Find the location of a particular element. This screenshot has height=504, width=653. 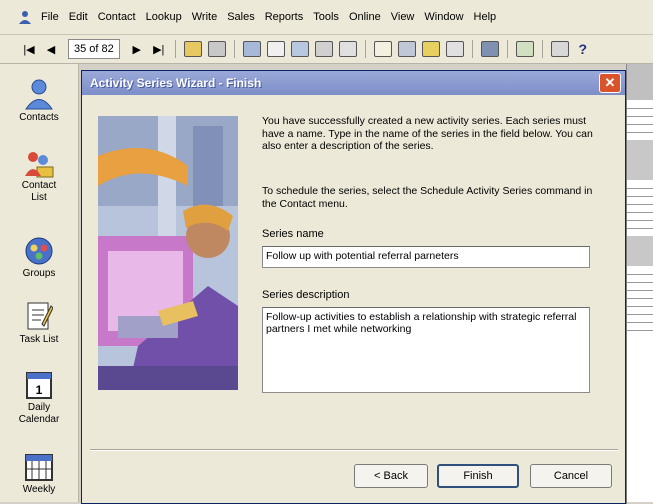

new-document-icon is located at coordinates (275, 49).